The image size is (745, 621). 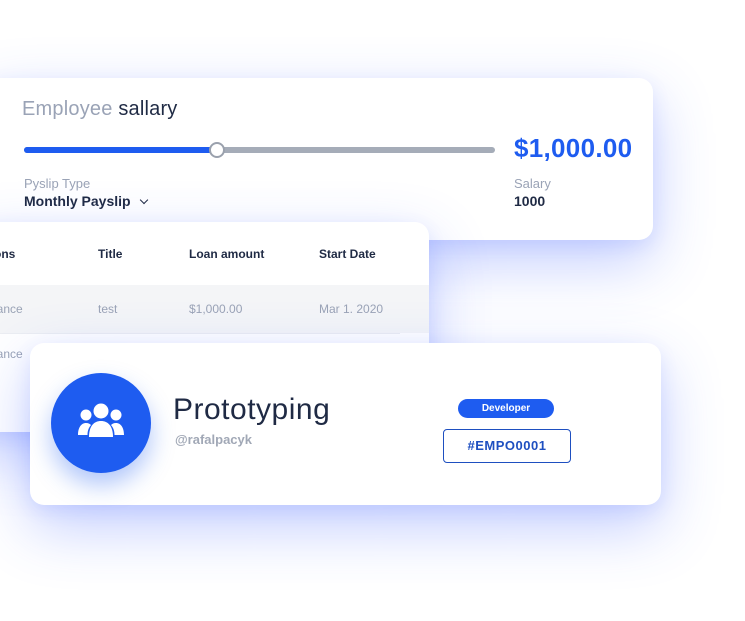 I want to click on salary-card-title: Employee sallary, so click(x=100, y=109).